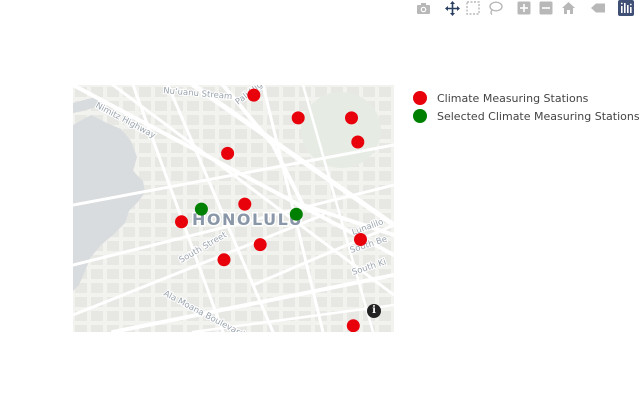 The image size is (640, 400). What do you see at coordinates (546, 8) in the screenshot?
I see `zoom-out-icon` at bounding box center [546, 8].